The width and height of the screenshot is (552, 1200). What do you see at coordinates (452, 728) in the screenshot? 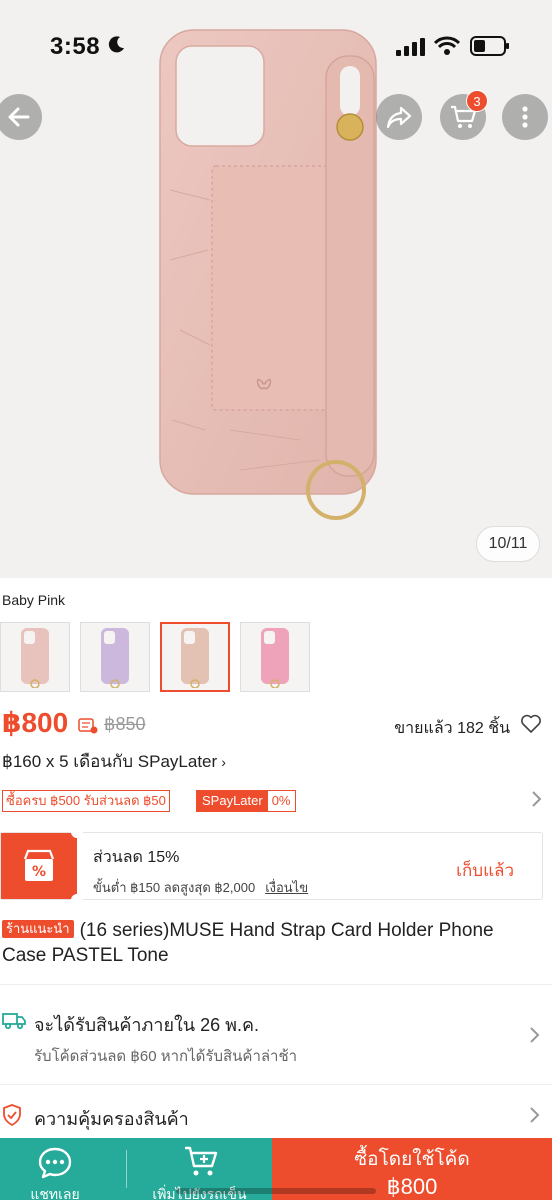
I see `sold-count: ขายแล้ว 182 ชิ้น` at bounding box center [452, 728].